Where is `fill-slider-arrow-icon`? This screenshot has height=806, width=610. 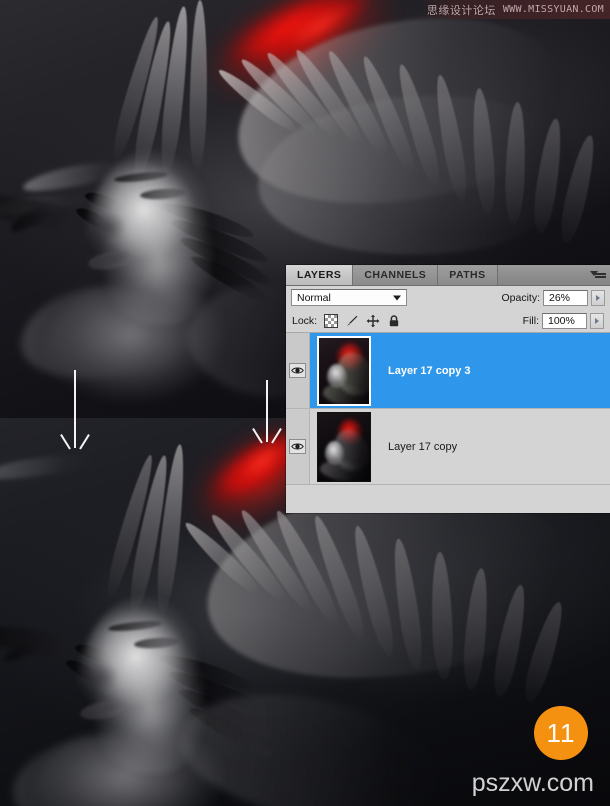 fill-slider-arrow-icon is located at coordinates (597, 320).